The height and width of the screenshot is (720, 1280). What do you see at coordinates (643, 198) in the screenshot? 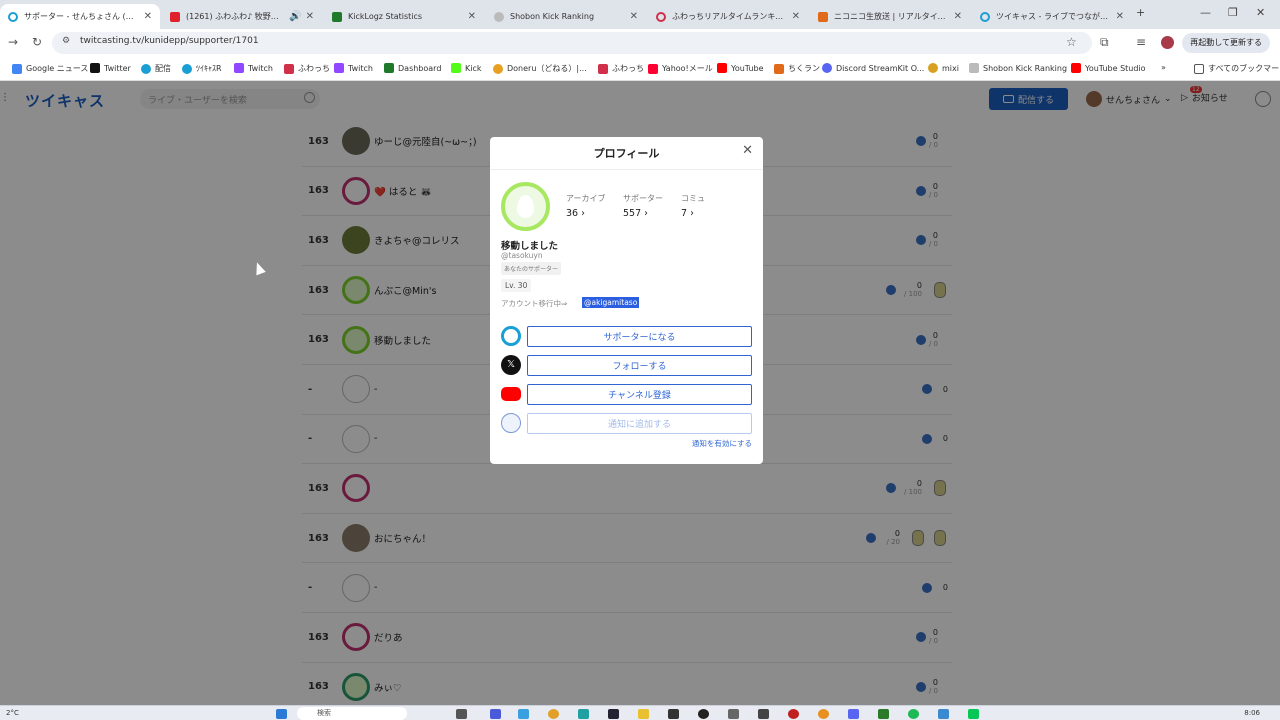
I see `supporter-label: サポーター` at bounding box center [643, 198].